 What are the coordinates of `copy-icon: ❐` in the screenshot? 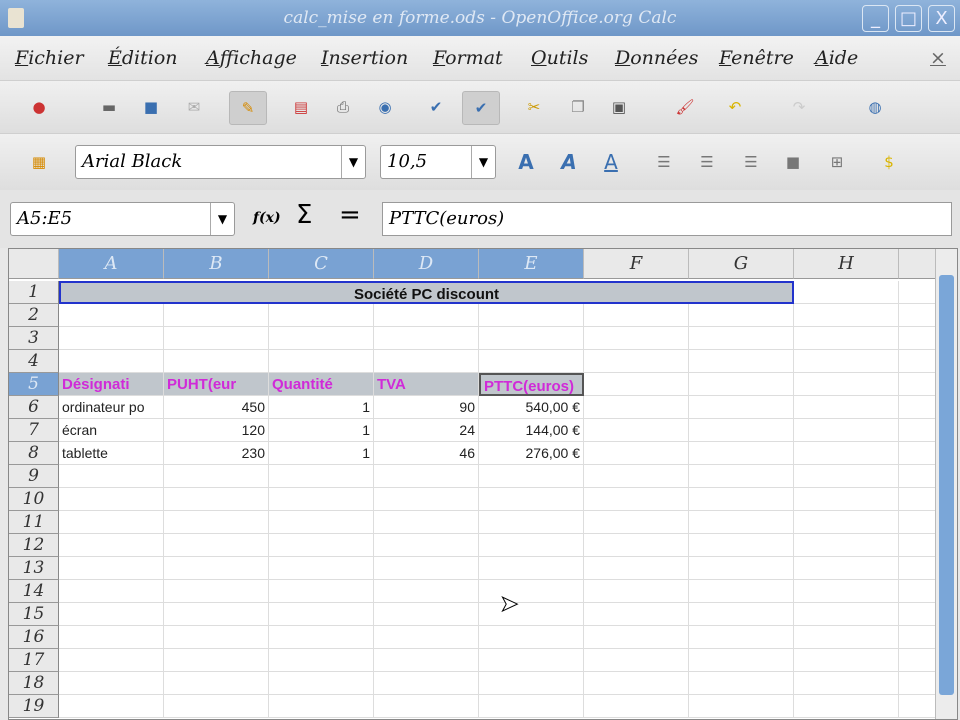 It's located at (578, 107).